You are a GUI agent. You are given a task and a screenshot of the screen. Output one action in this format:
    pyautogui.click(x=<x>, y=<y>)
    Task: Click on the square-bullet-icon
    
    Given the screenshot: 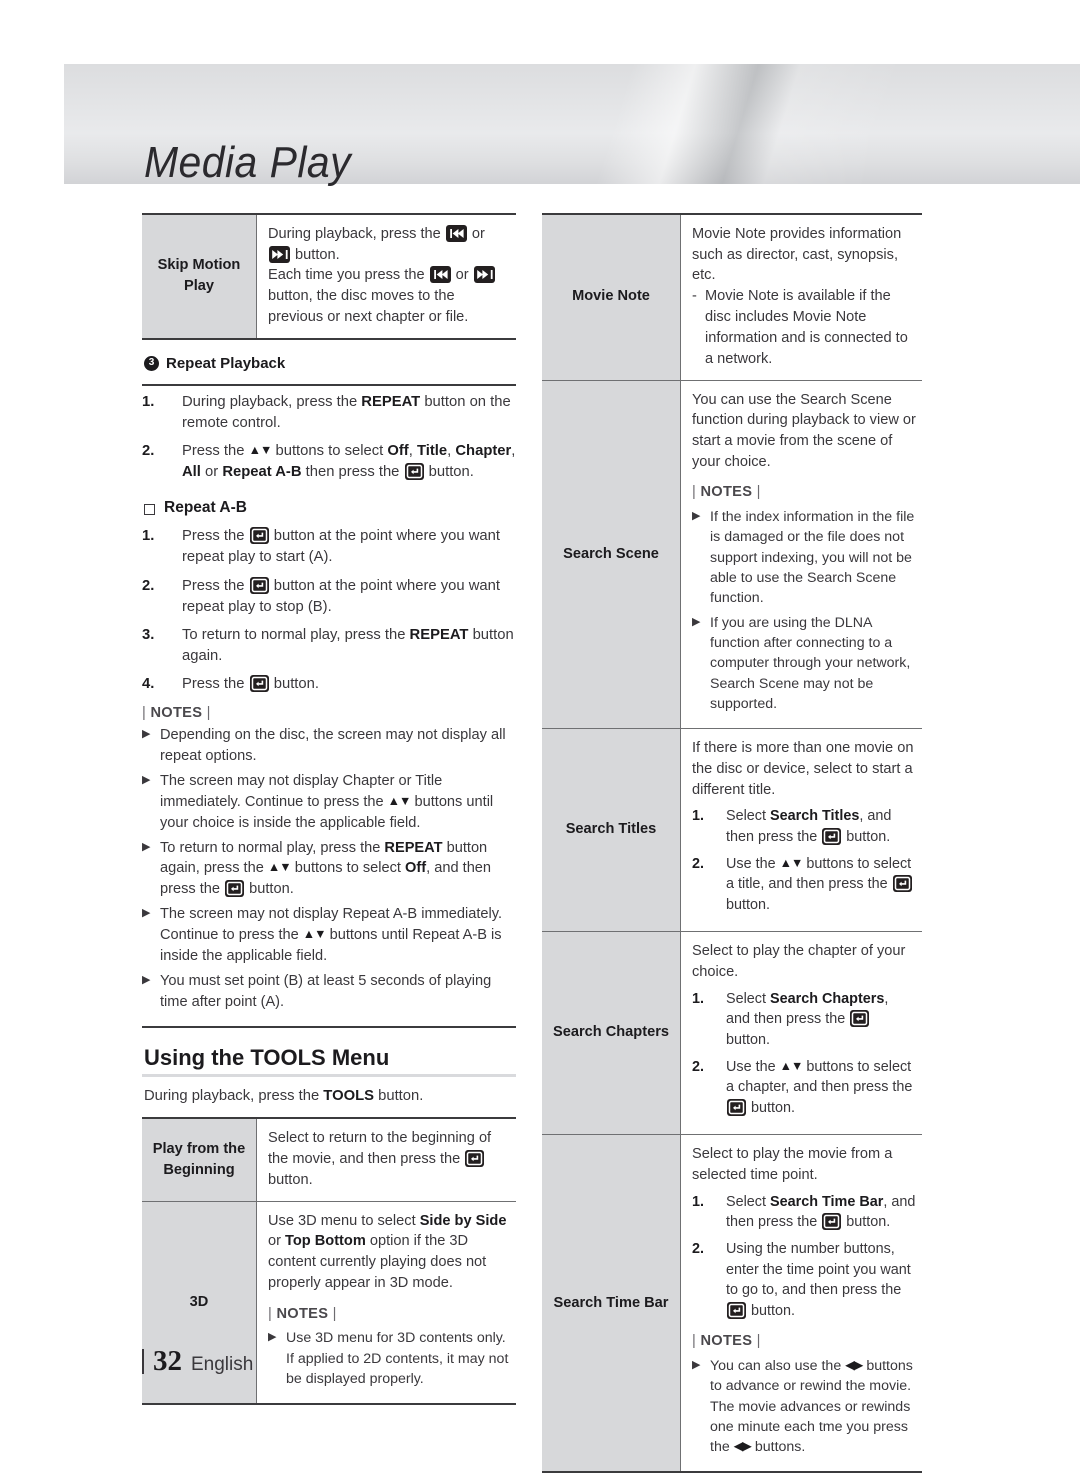 What is the action you would take?
    pyautogui.click(x=149, y=509)
    